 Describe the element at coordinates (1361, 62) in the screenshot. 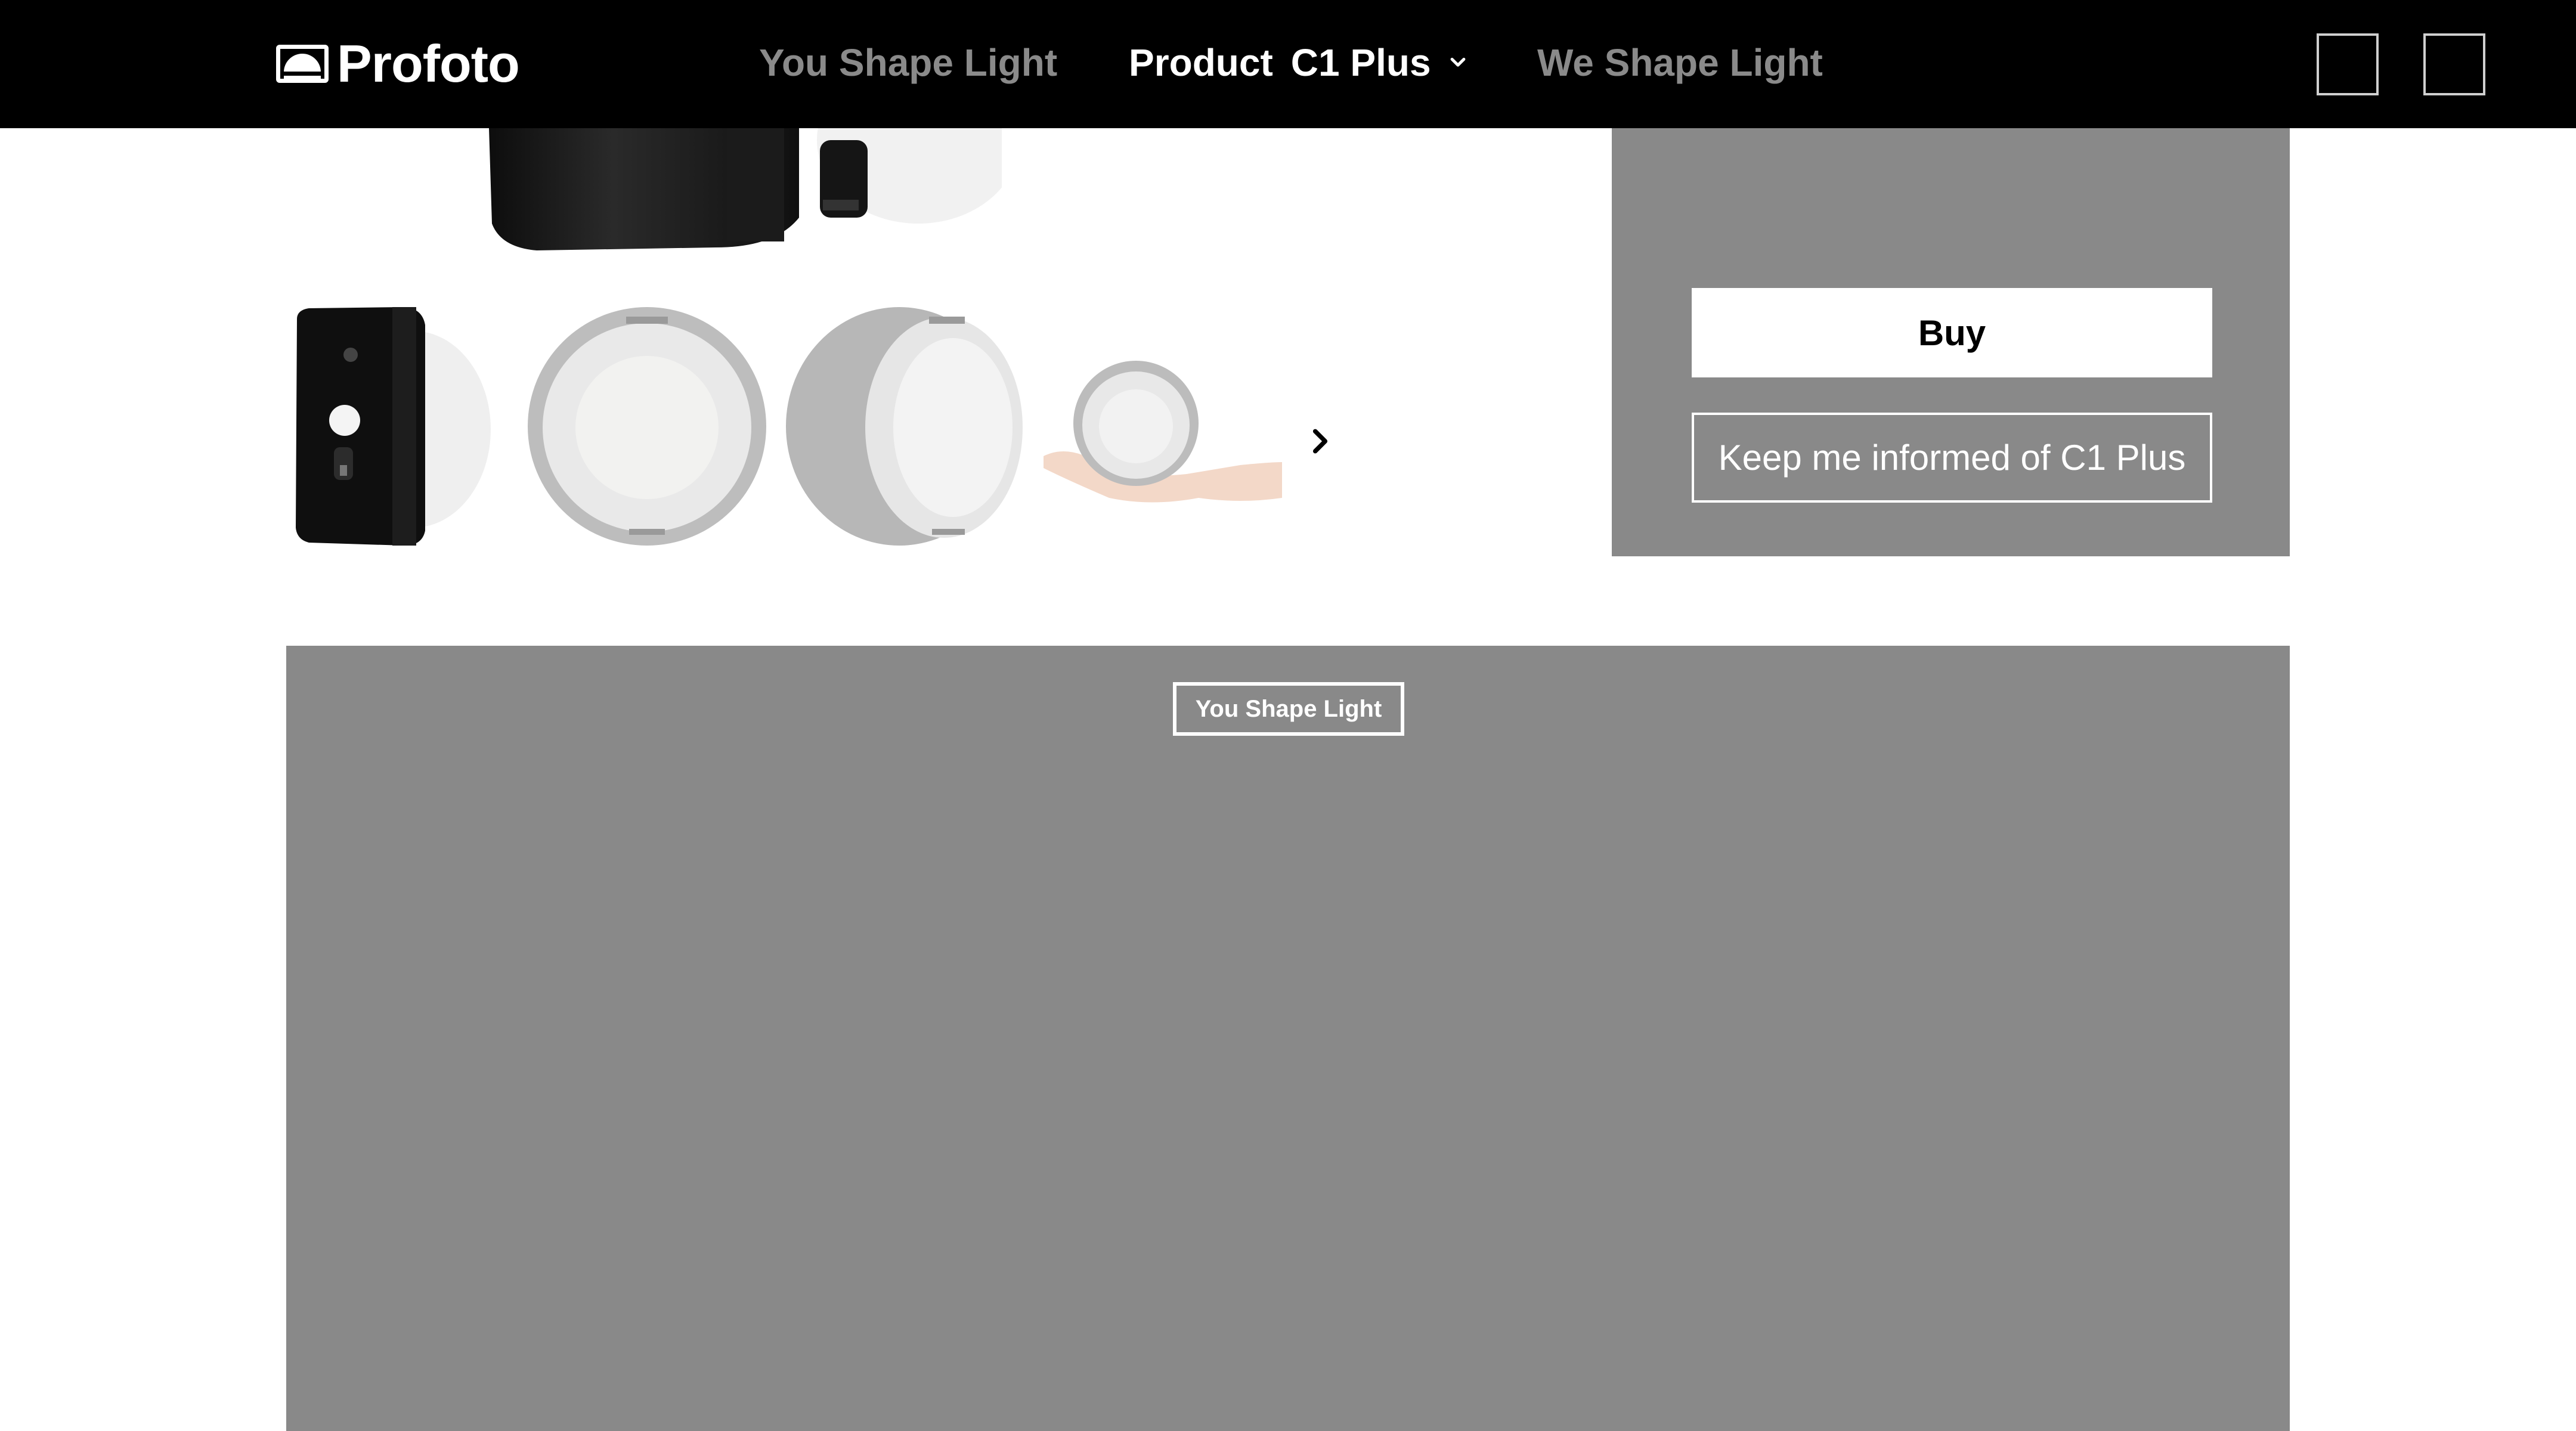

I see `nav-product-sub-label: C1 Plus` at that location.